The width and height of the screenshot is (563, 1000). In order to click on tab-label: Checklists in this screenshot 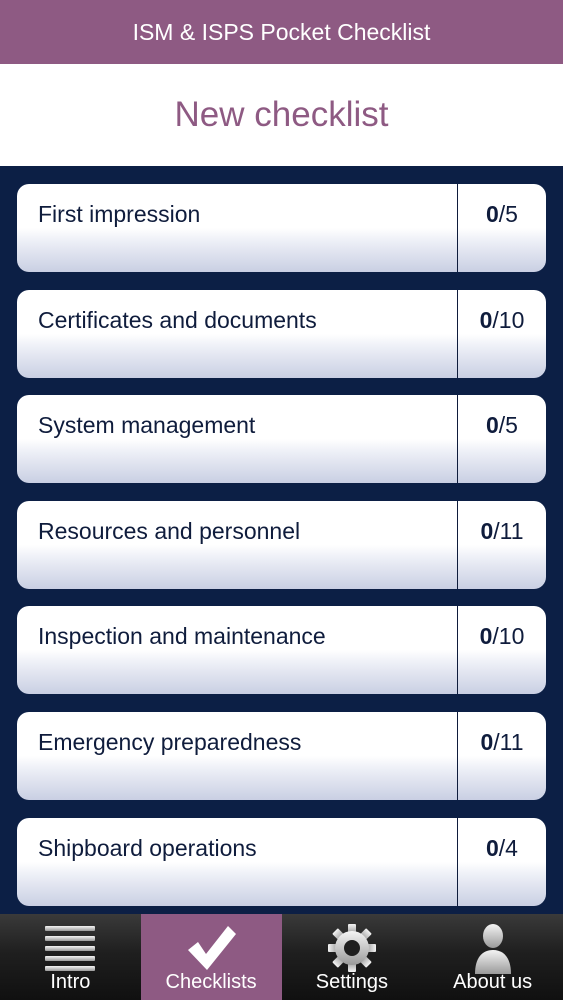, I will do `click(211, 982)`.